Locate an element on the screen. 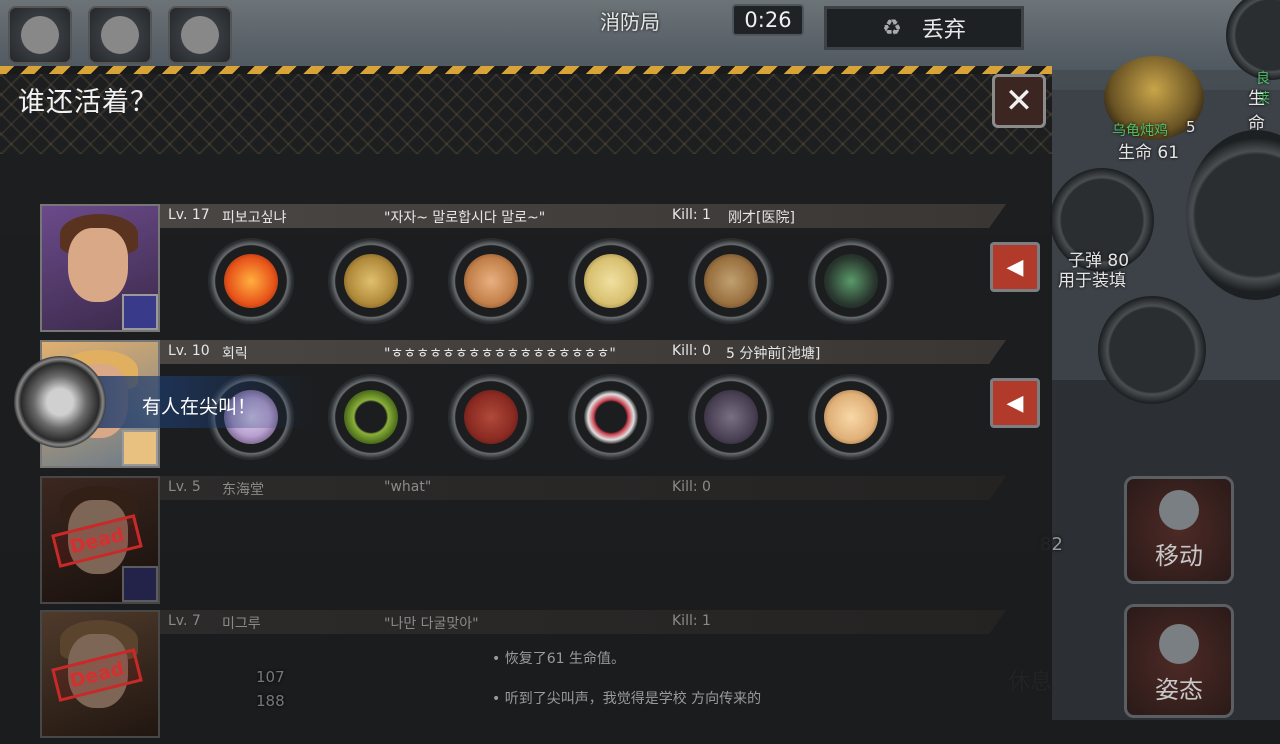  ammo-use: 用于装填 is located at coordinates (1092, 281).